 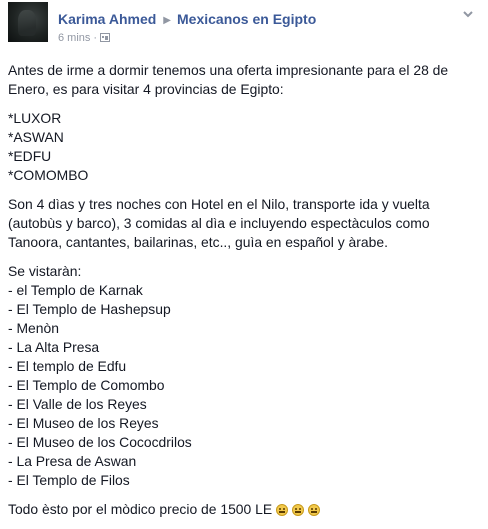 What do you see at coordinates (100, 442) in the screenshot?
I see `list-item: - El Museo de los Cococdrilos` at bounding box center [100, 442].